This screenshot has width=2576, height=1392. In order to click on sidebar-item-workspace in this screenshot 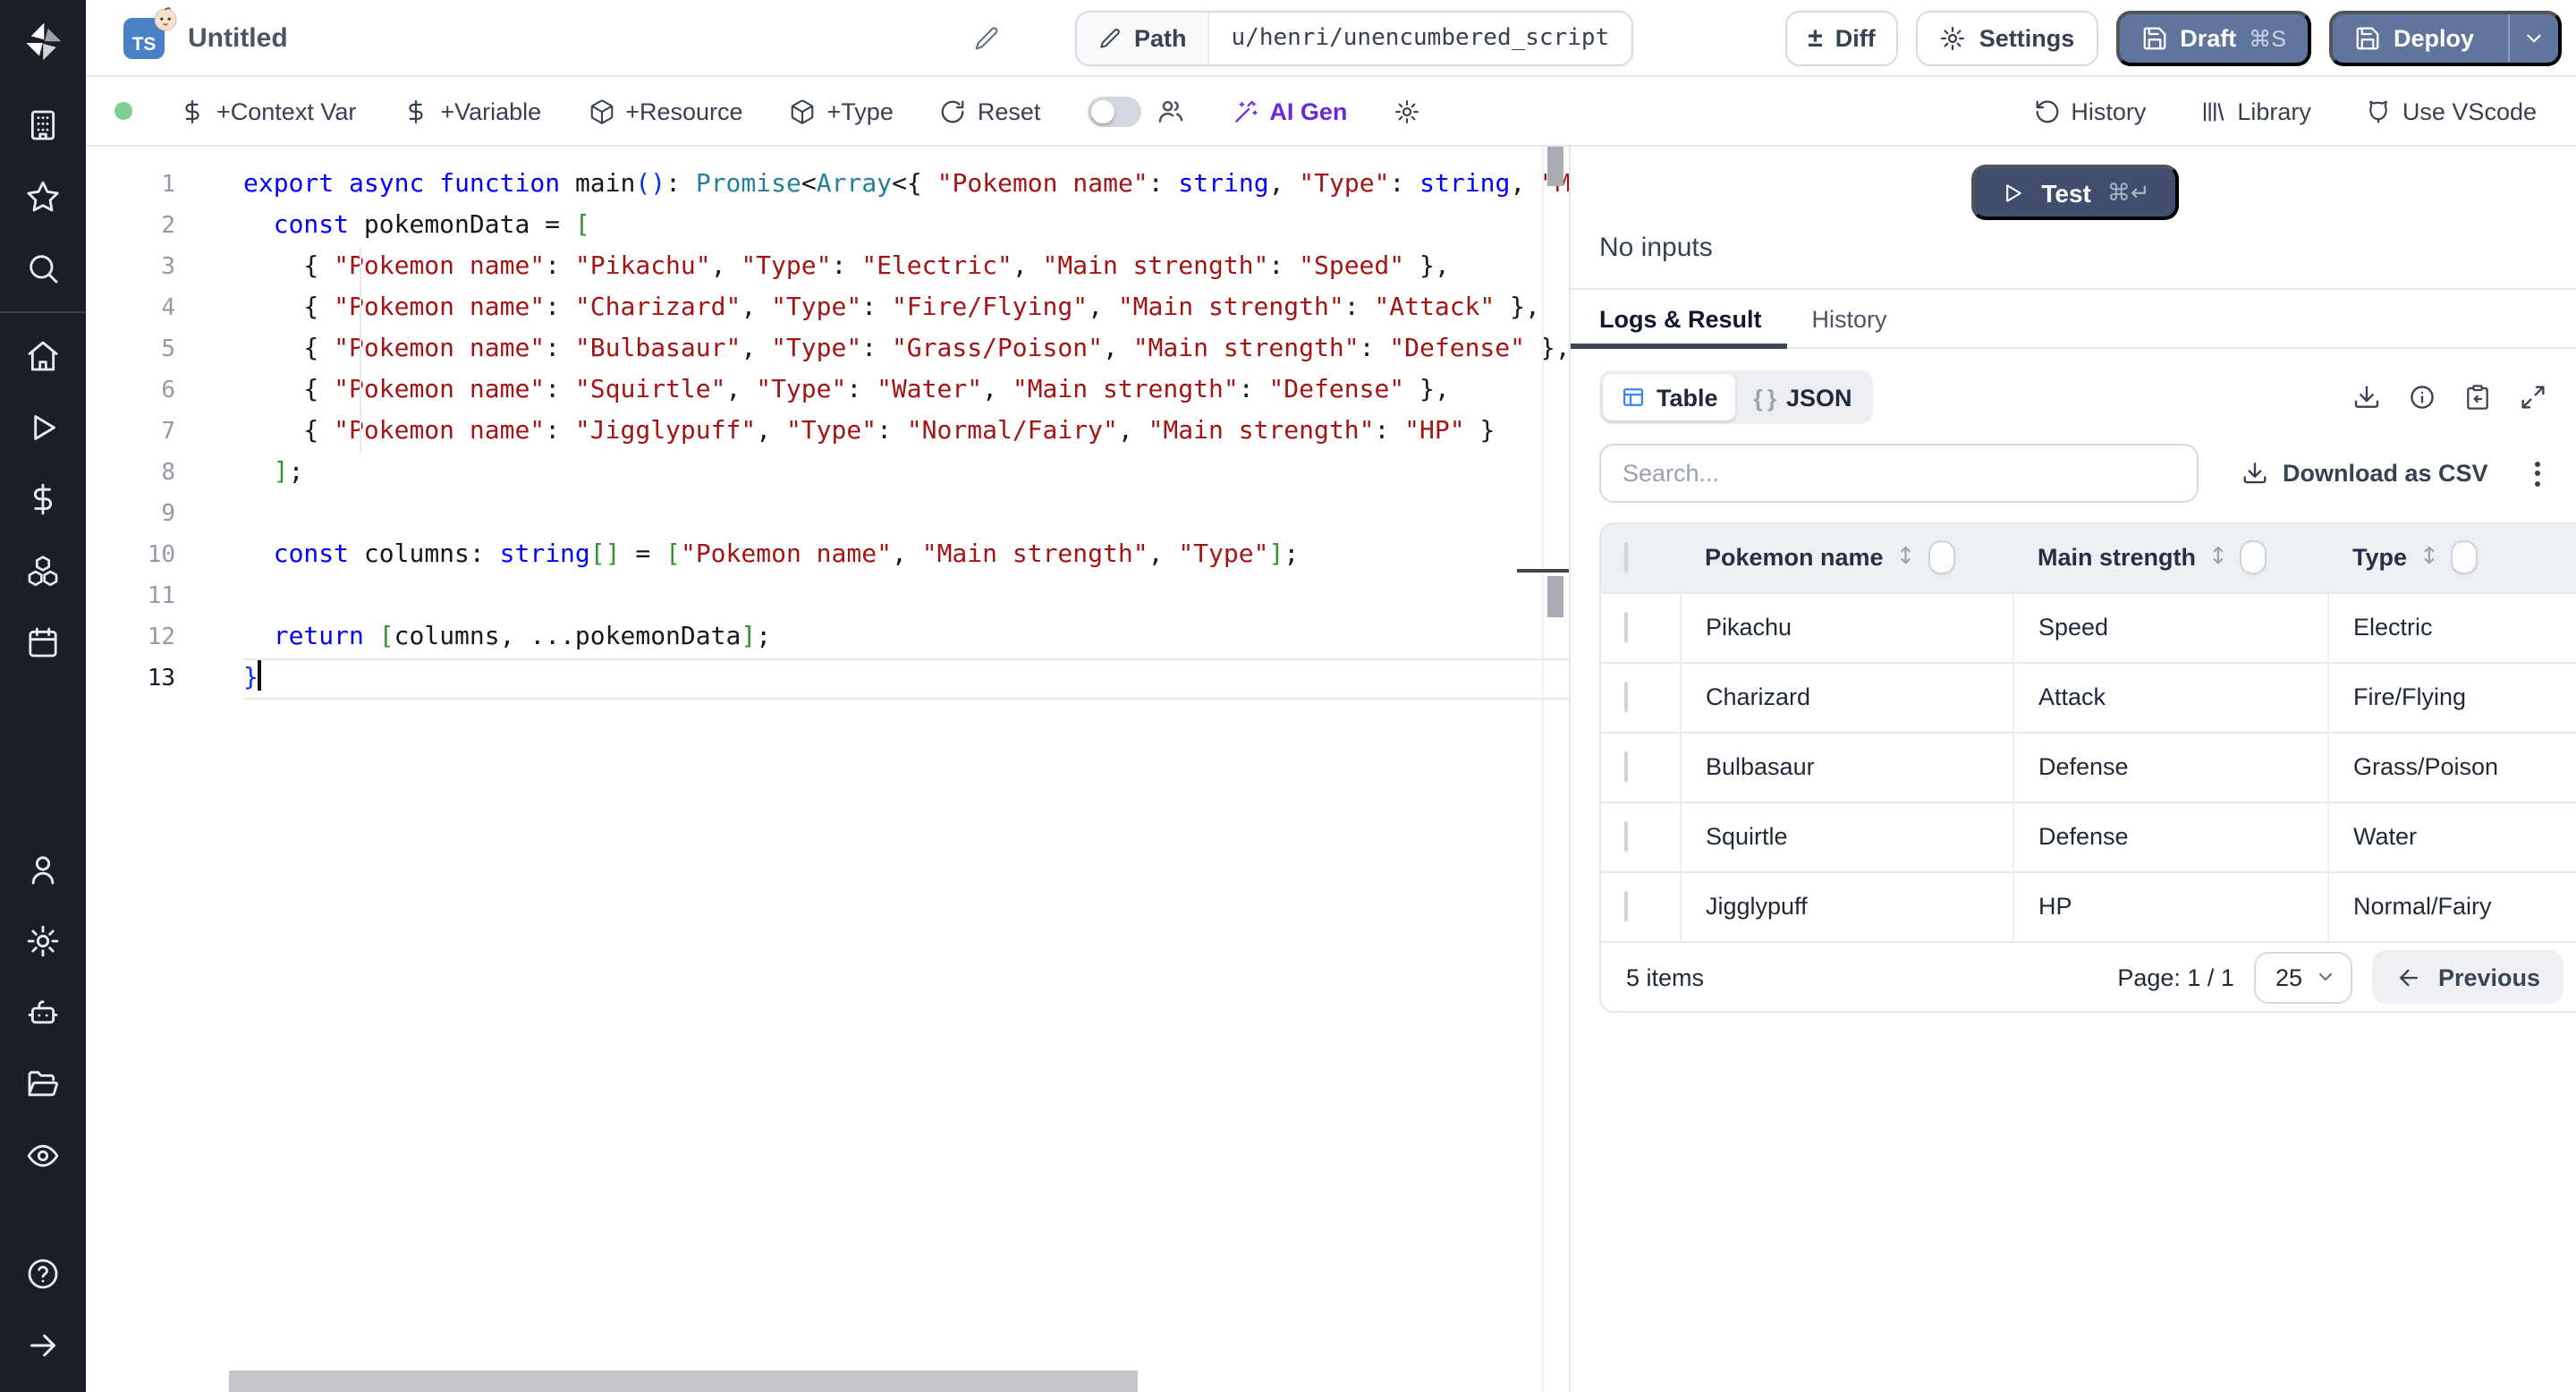, I will do `click(43, 125)`.